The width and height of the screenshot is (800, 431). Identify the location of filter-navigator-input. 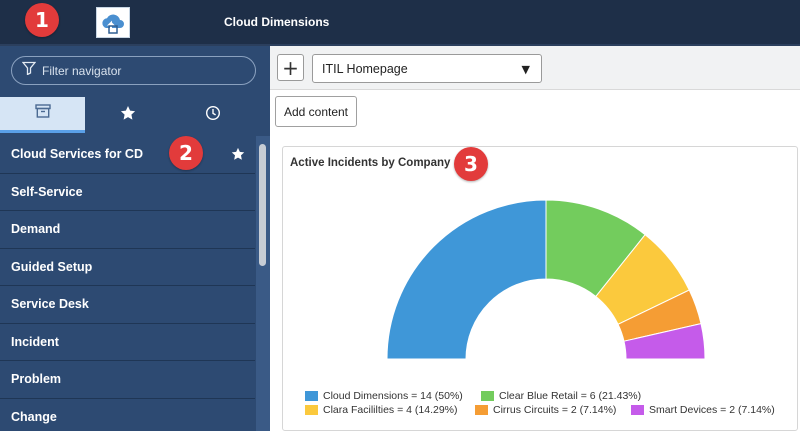
(142, 70).